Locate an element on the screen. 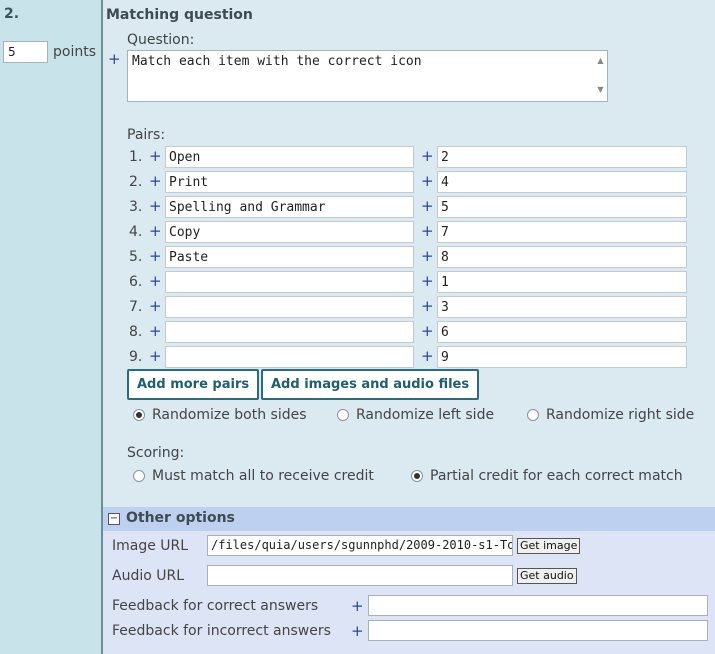  feedback-correct-input is located at coordinates (538, 605).